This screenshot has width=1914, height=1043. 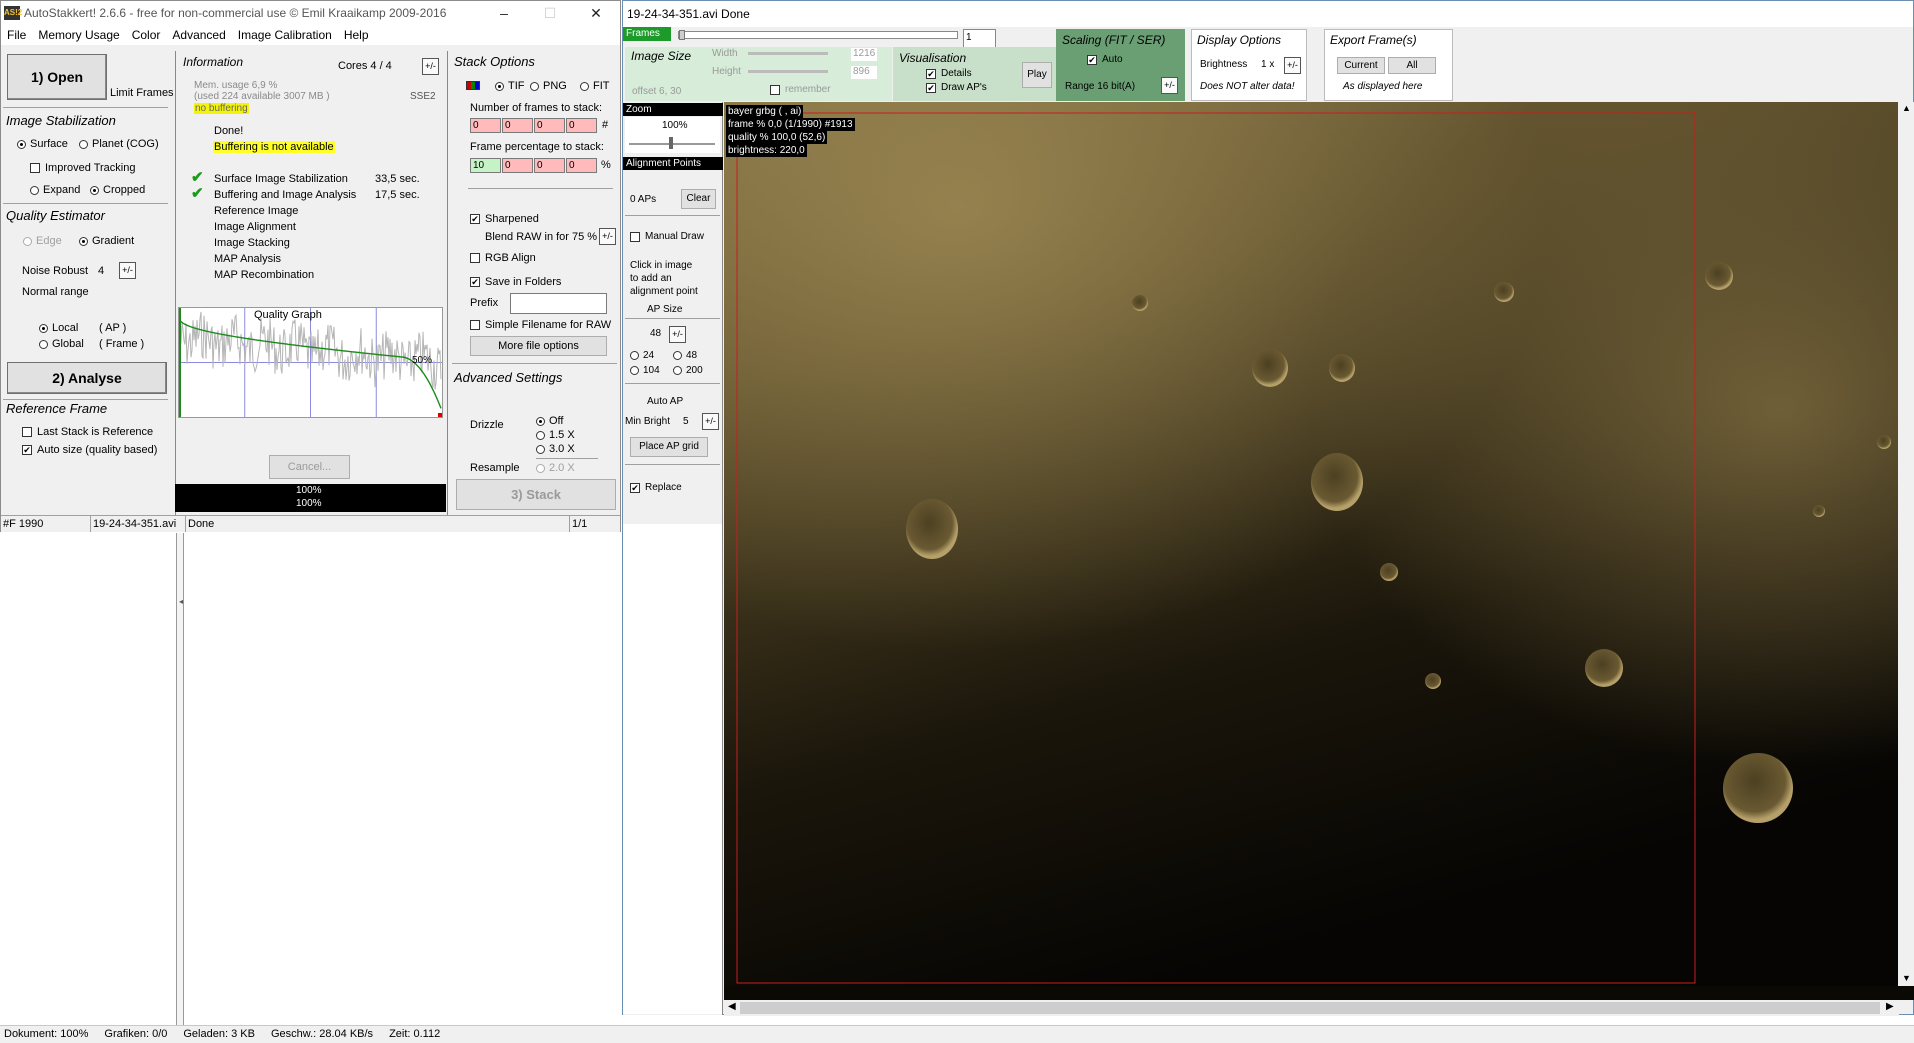 I want to click on scaling-auto-checkbox: ✔ Auto, so click(x=1105, y=59).